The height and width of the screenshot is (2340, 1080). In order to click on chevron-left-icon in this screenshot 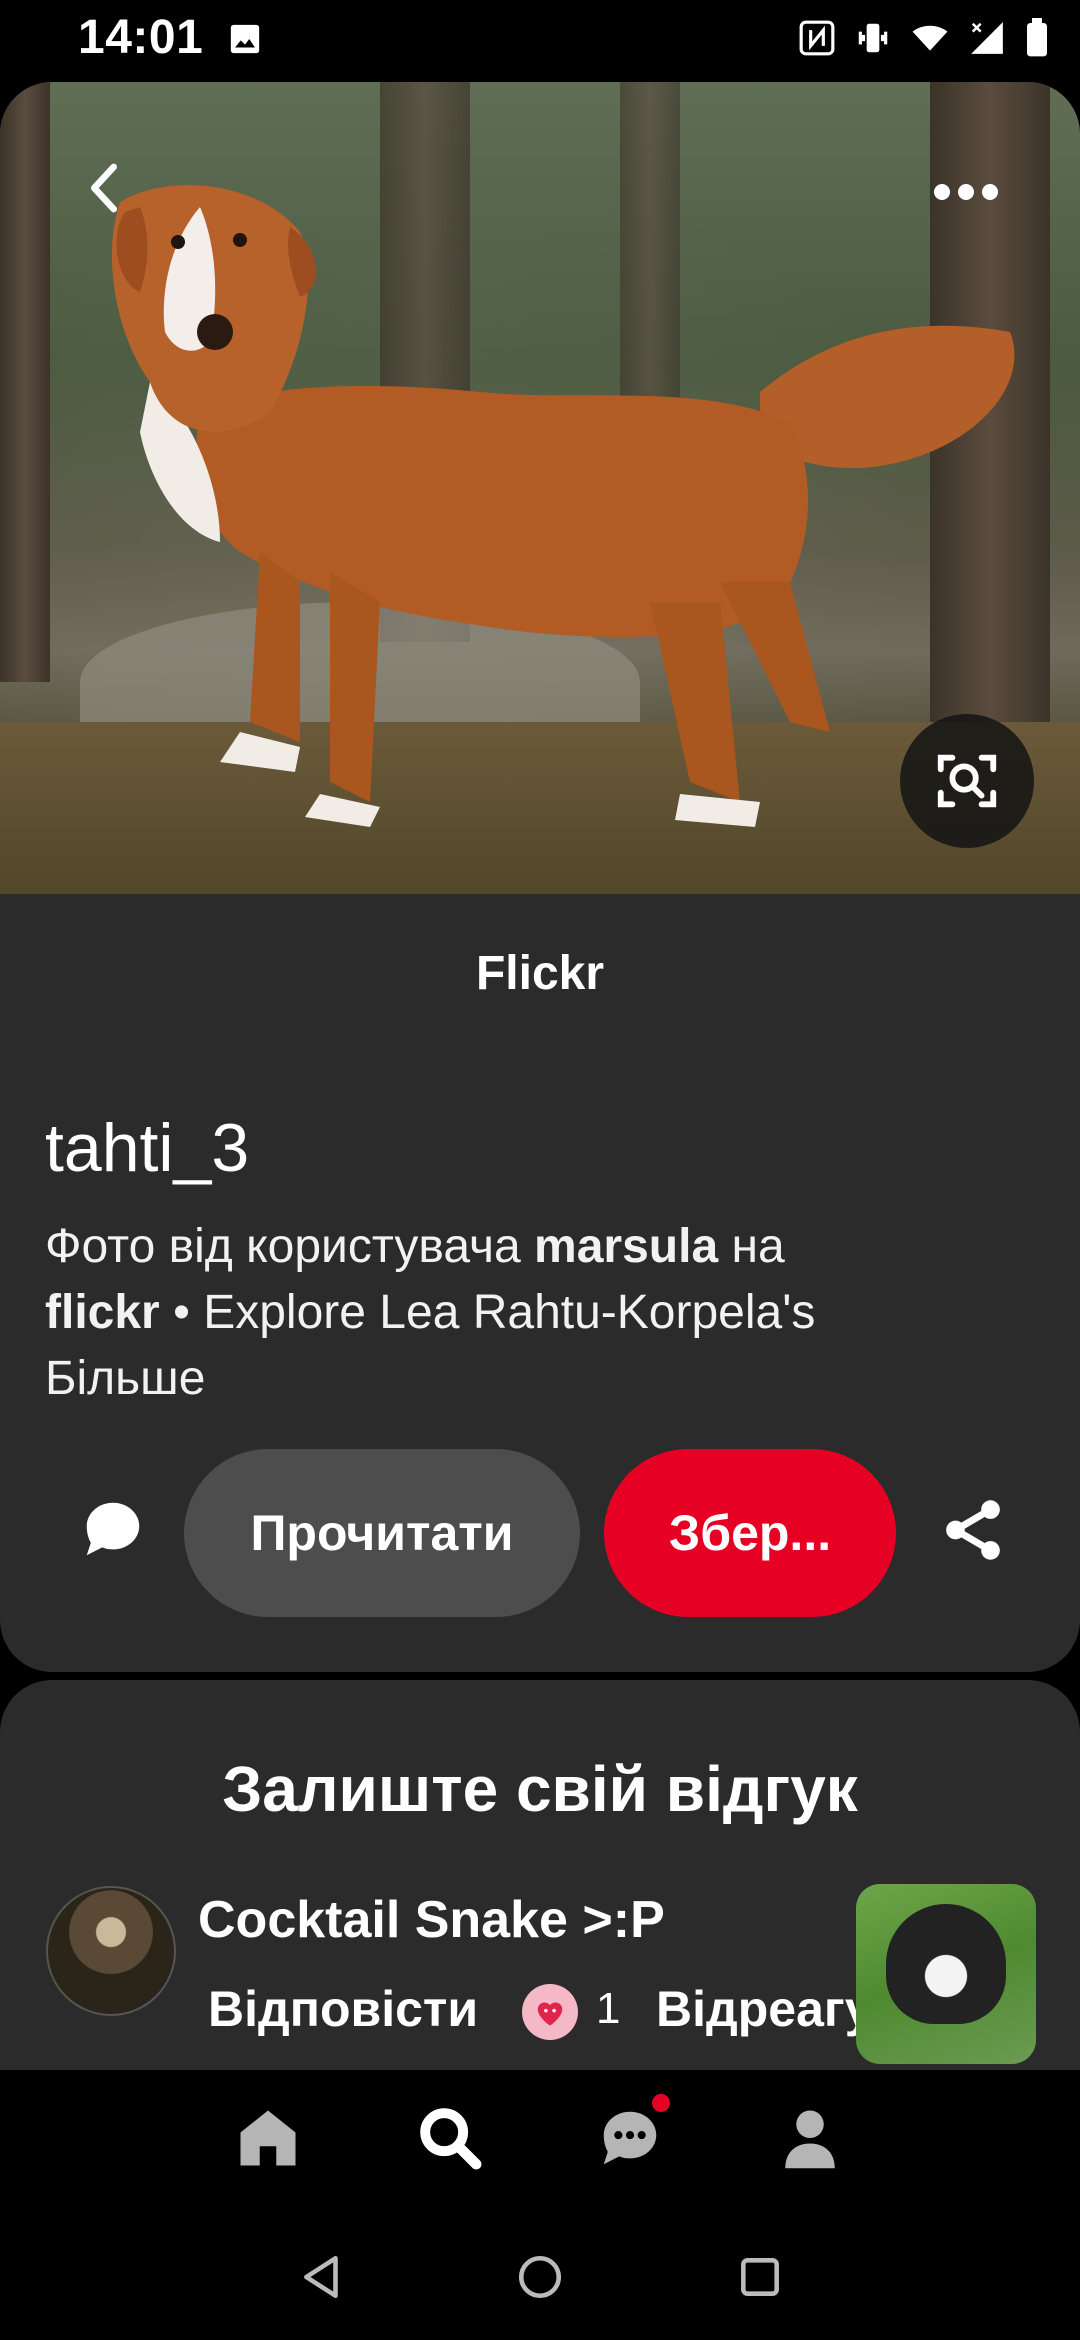, I will do `click(104, 188)`.